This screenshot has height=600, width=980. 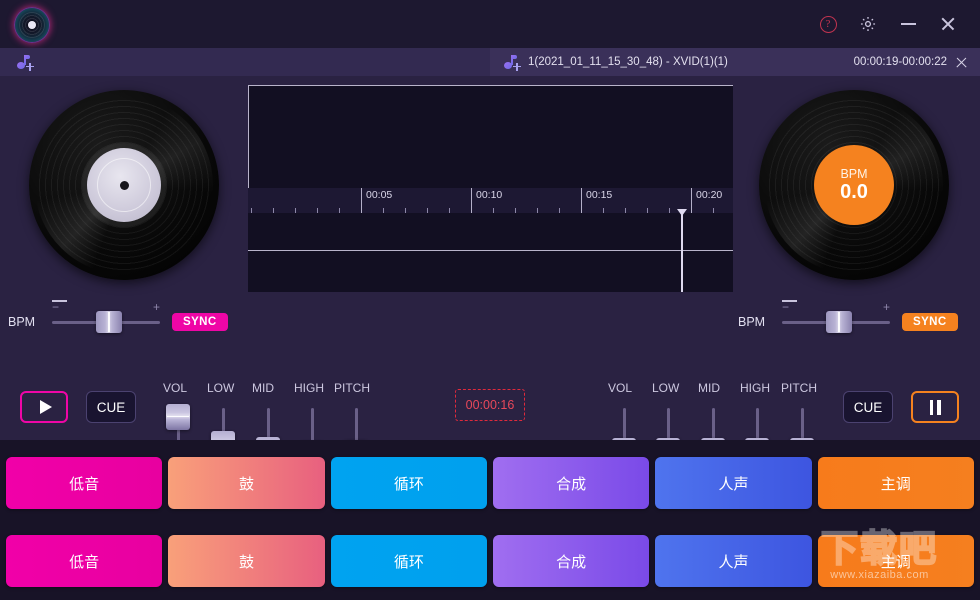 I want to click on ruler-time-label: 00:15, so click(x=599, y=195).